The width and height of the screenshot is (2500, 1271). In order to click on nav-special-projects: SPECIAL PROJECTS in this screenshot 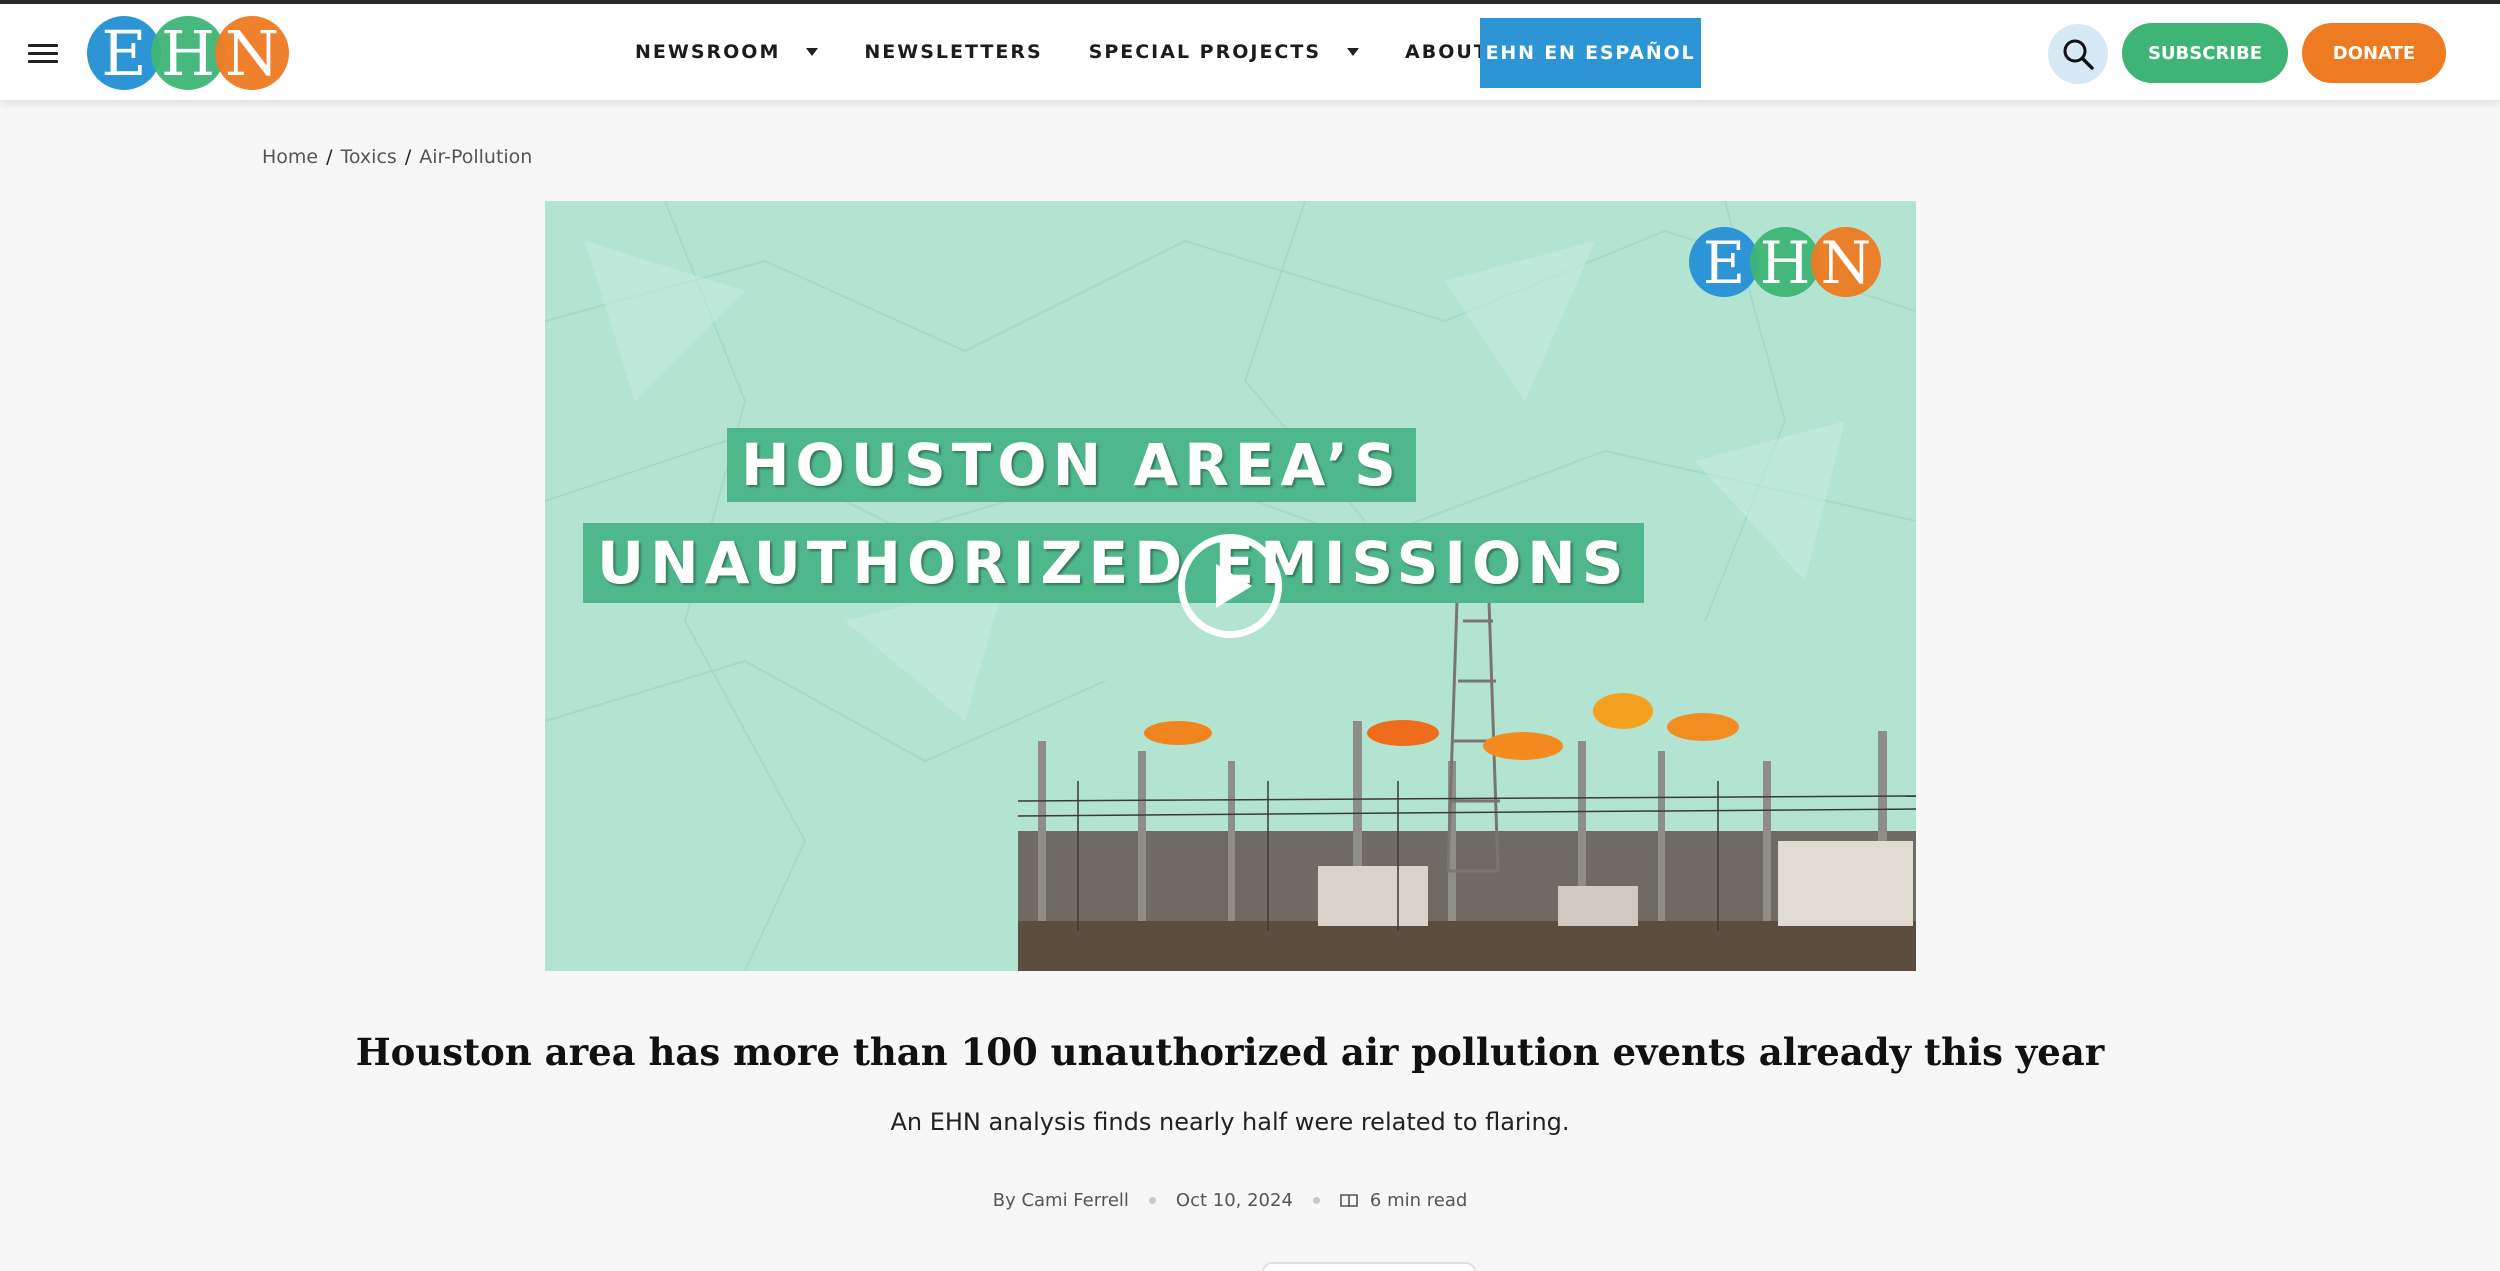, I will do `click(1224, 52)`.